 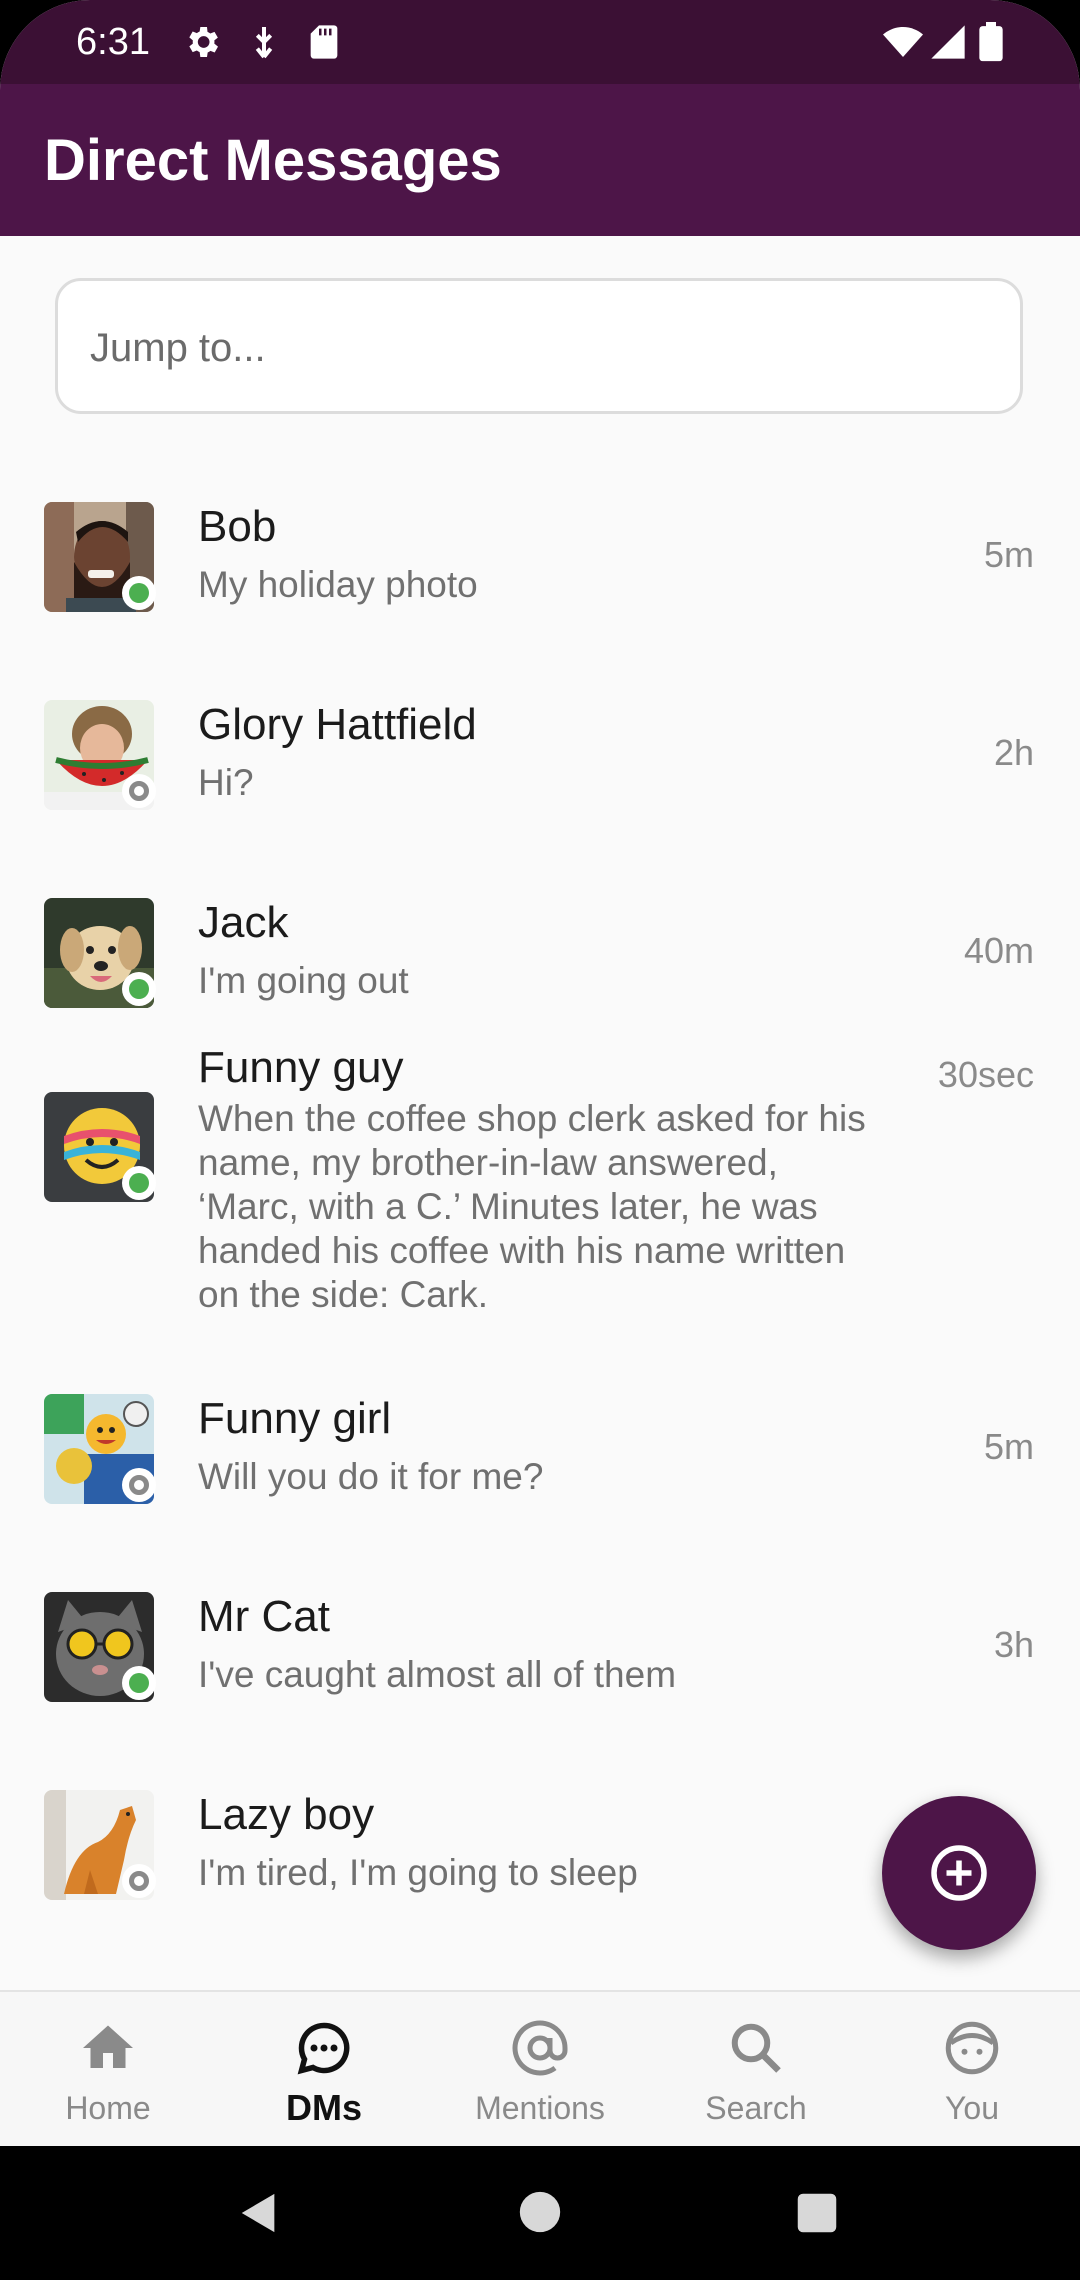 I want to click on nav-item-search: Search, so click(x=756, y=2070).